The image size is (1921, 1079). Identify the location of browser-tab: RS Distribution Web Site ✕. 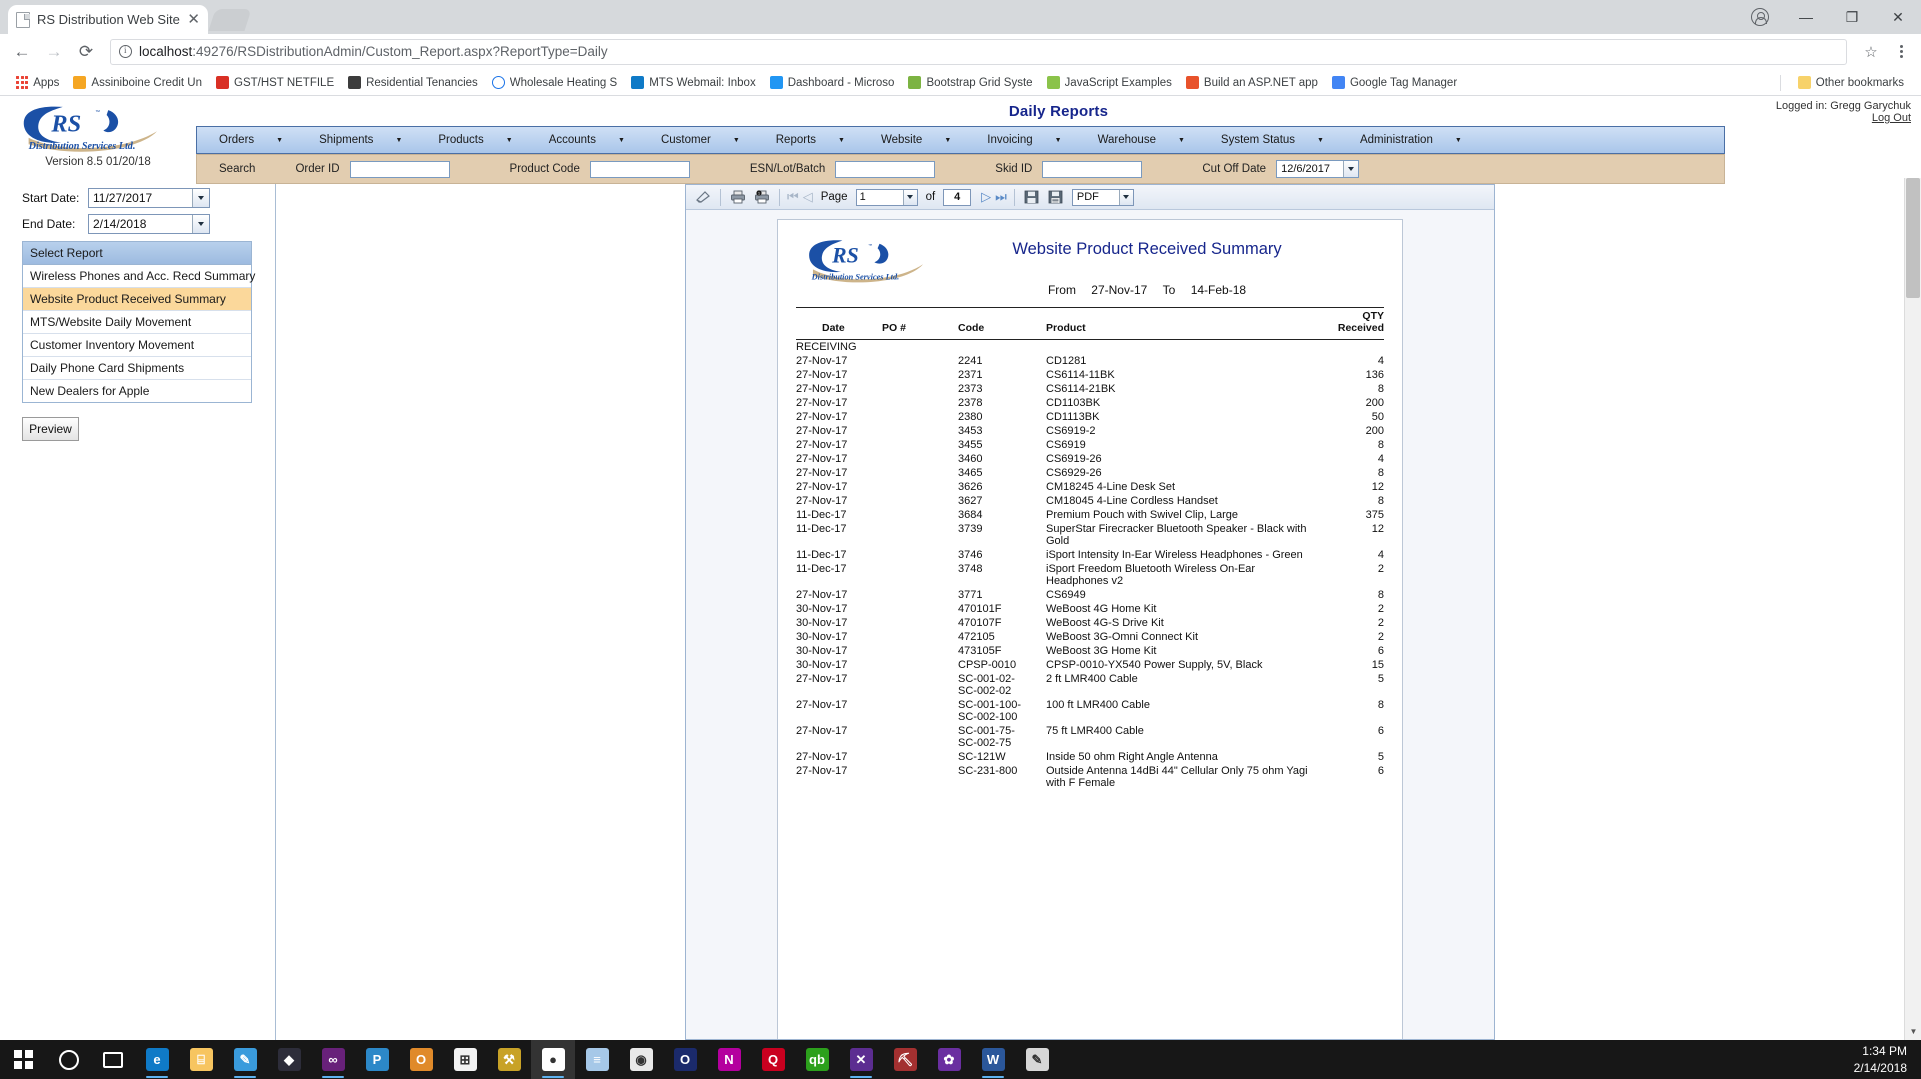
(108, 19).